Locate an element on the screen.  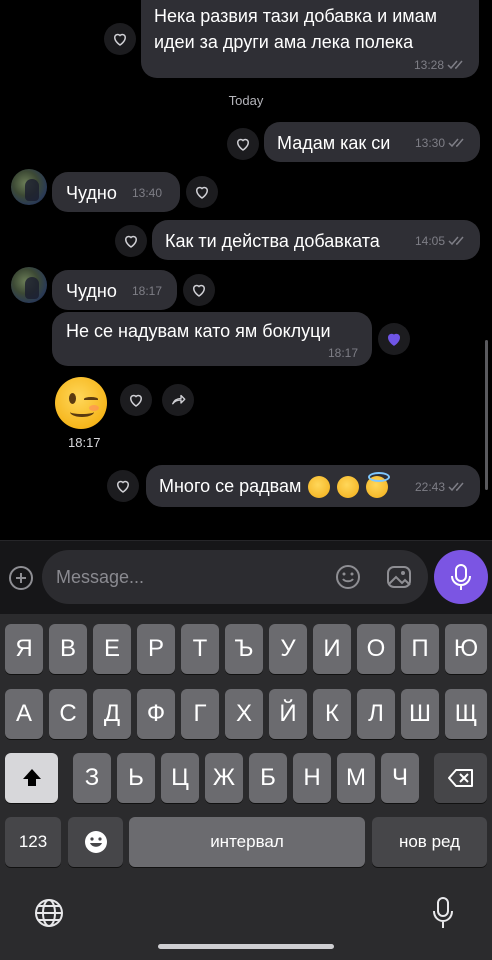
message-bubble-incoming: Чудно 18:17 is located at coordinates (114, 290).